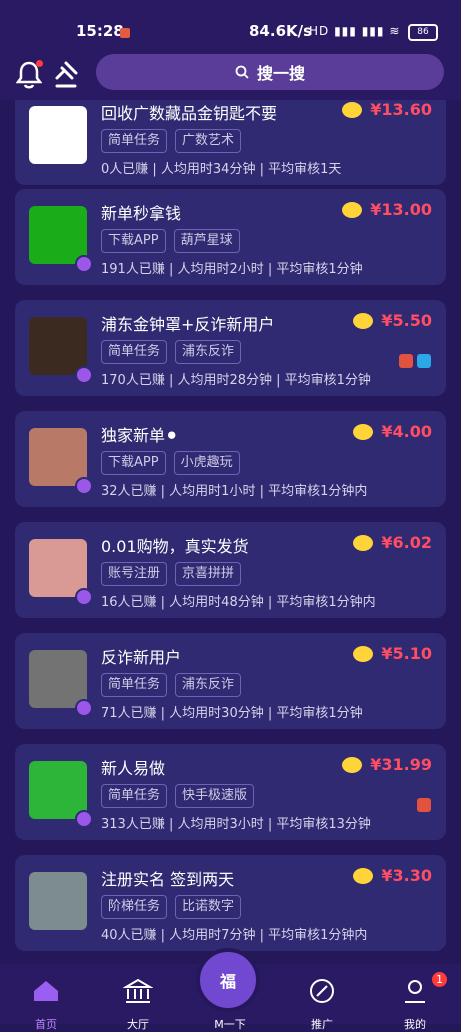 The height and width of the screenshot is (1032, 461). Describe the element at coordinates (141, 657) in the screenshot. I see `task-title: 反诈新用户` at that location.